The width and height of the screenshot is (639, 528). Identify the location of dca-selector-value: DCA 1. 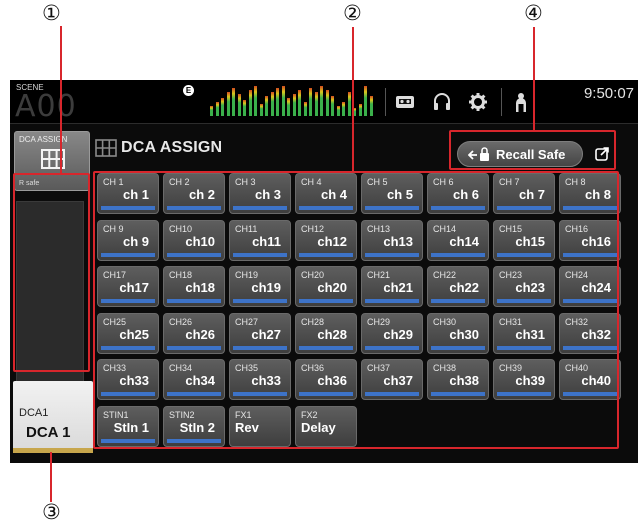
(48, 432).